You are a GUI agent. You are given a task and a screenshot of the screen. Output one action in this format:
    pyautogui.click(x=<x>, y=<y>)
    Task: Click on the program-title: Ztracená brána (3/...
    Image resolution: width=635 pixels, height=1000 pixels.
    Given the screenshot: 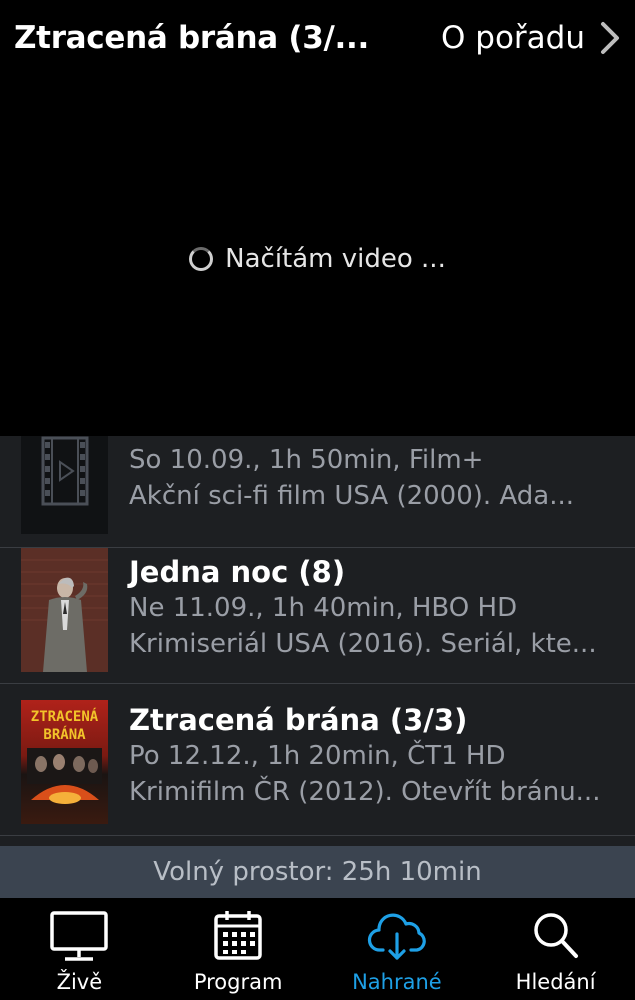 What is the action you would take?
    pyautogui.click(x=191, y=38)
    